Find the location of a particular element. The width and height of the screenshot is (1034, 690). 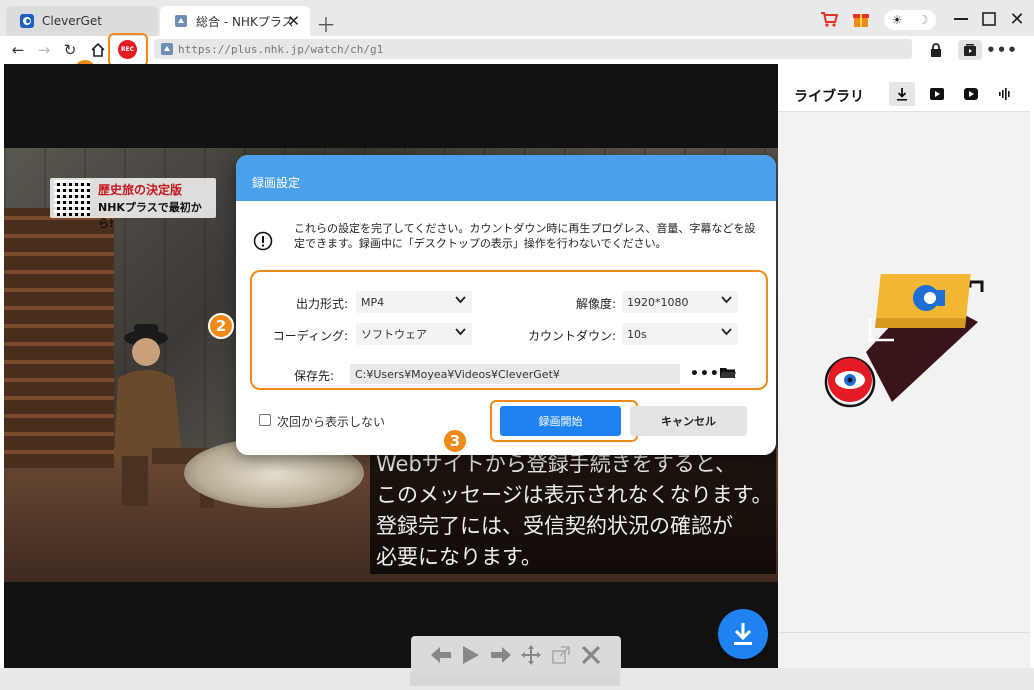

library-divider is located at coordinates (904, 632).